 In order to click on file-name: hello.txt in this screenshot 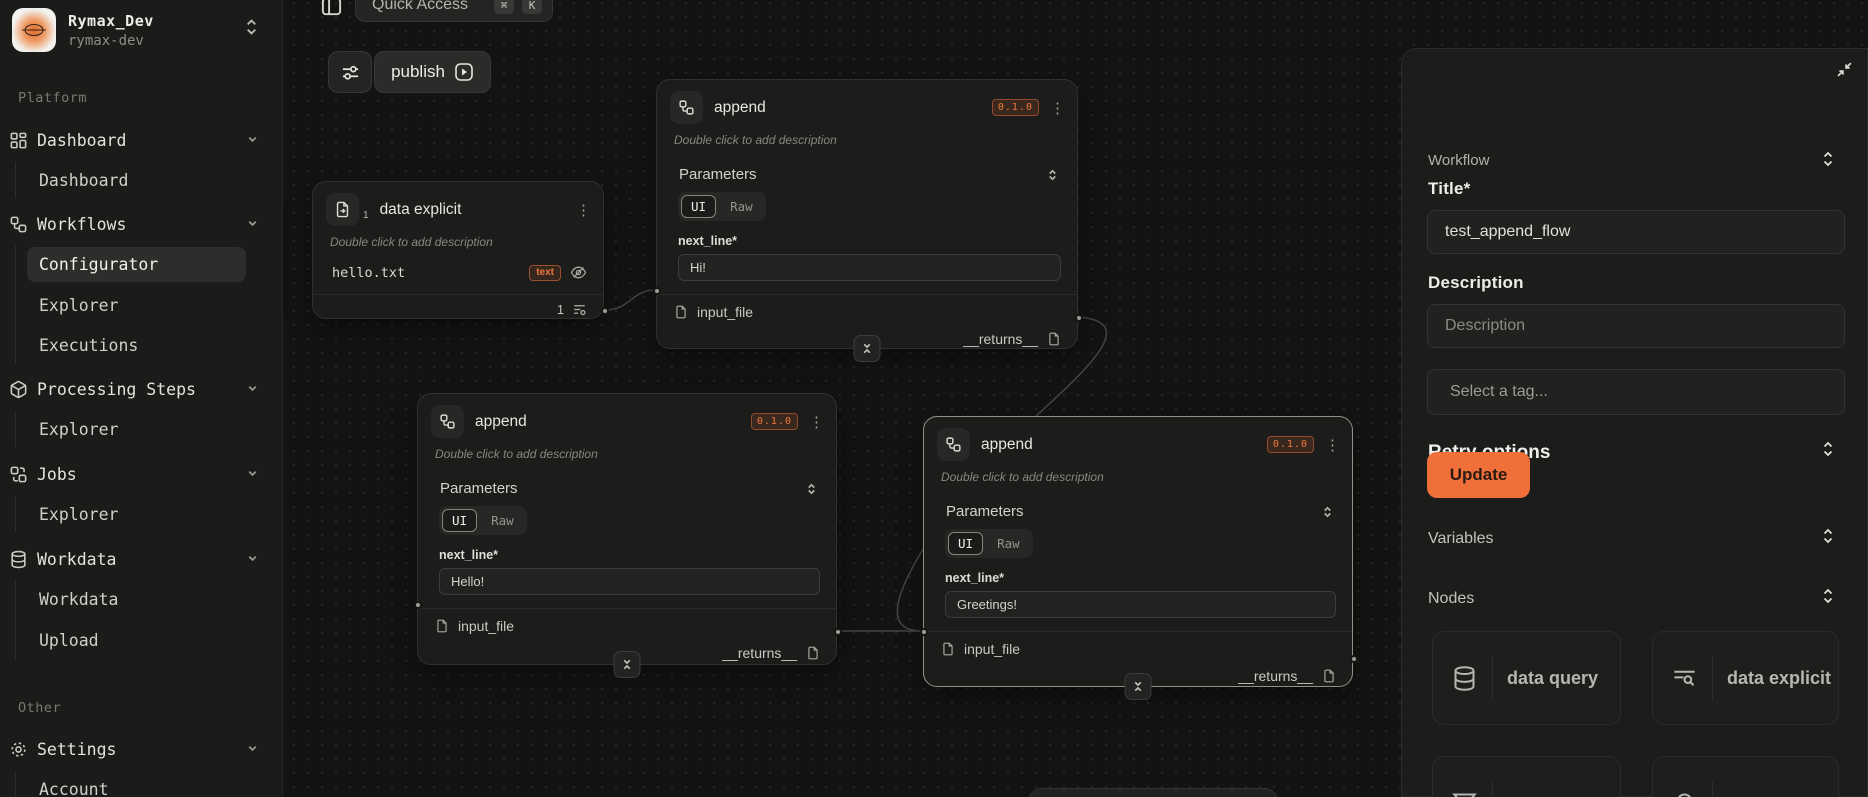, I will do `click(369, 272)`.